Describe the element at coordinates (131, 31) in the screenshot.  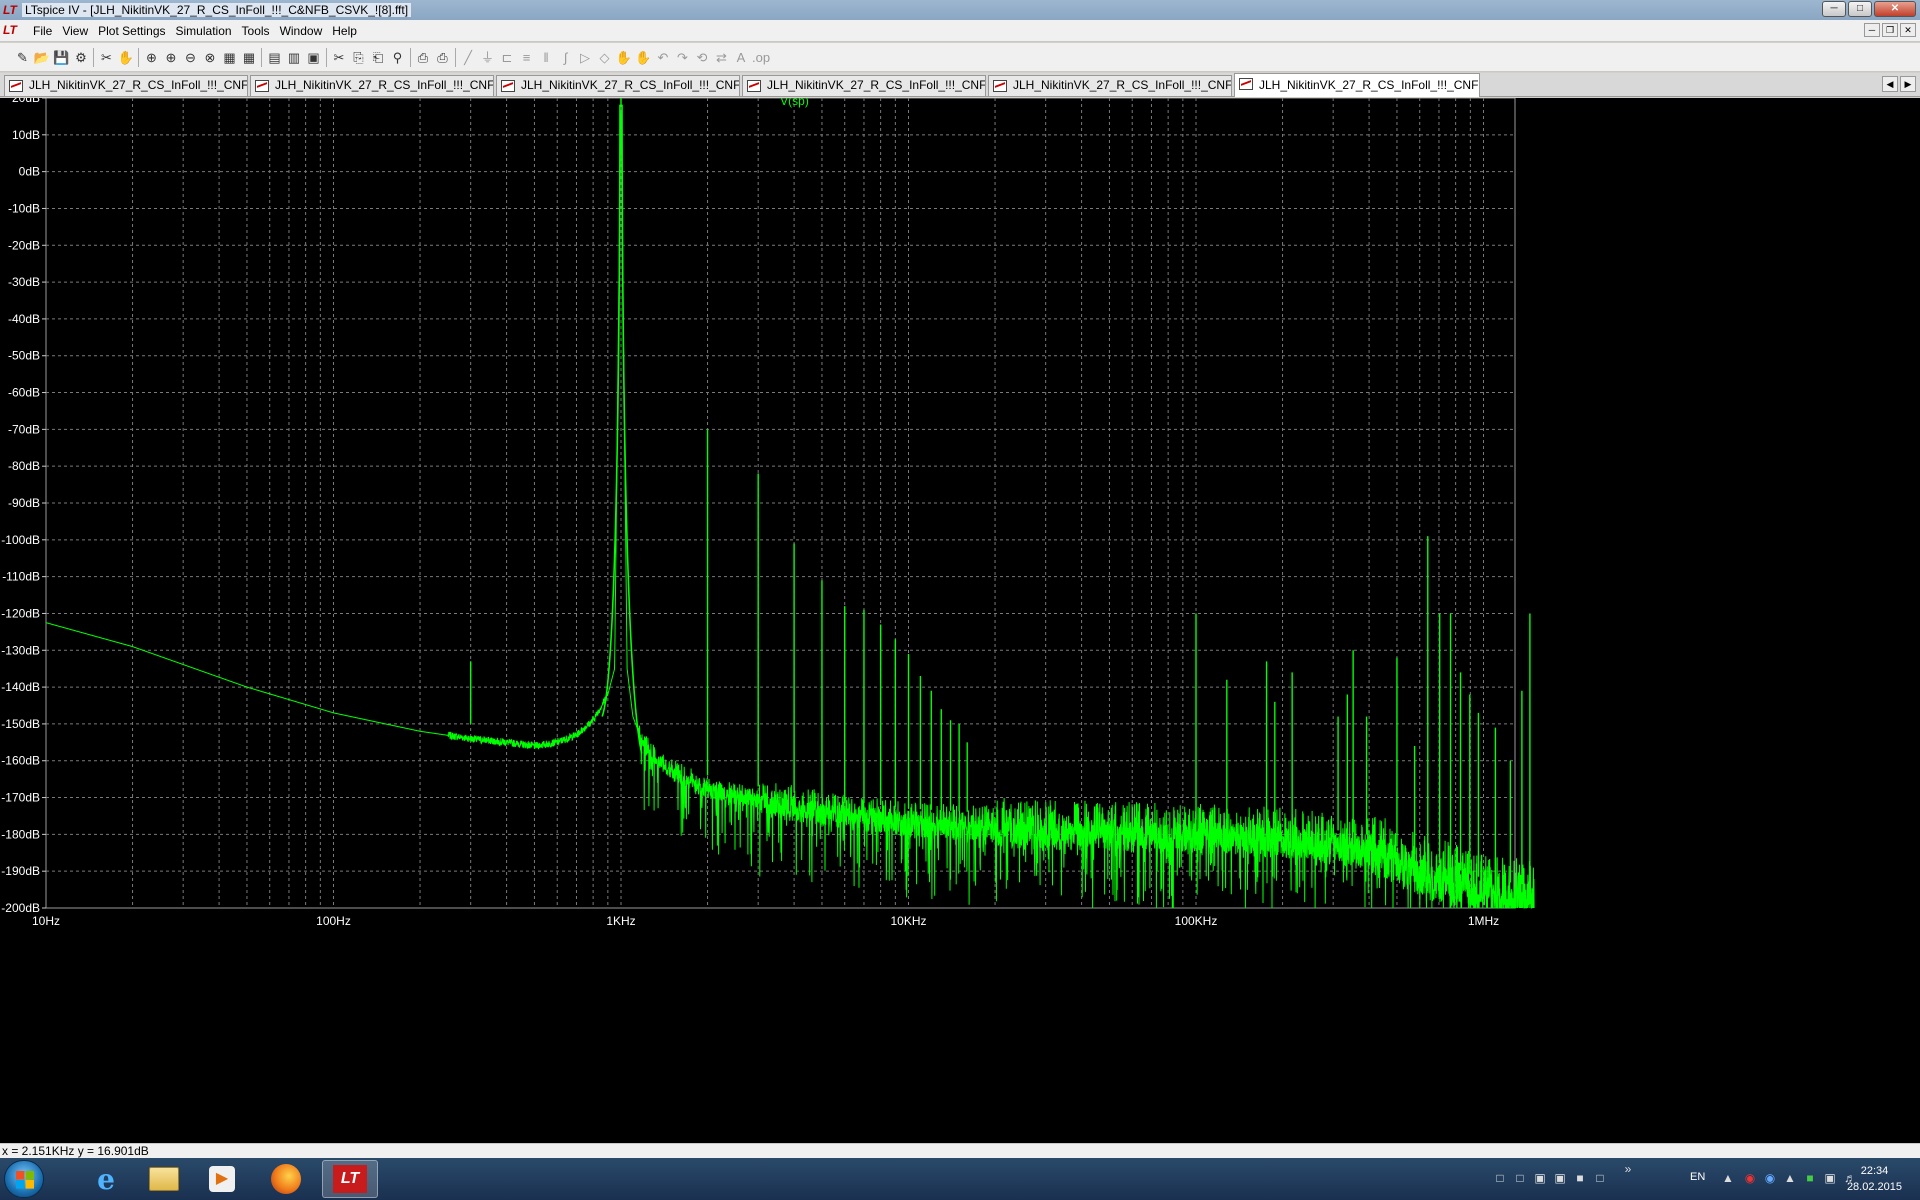
I see `menu-plot-settings: Plot Settings` at that location.